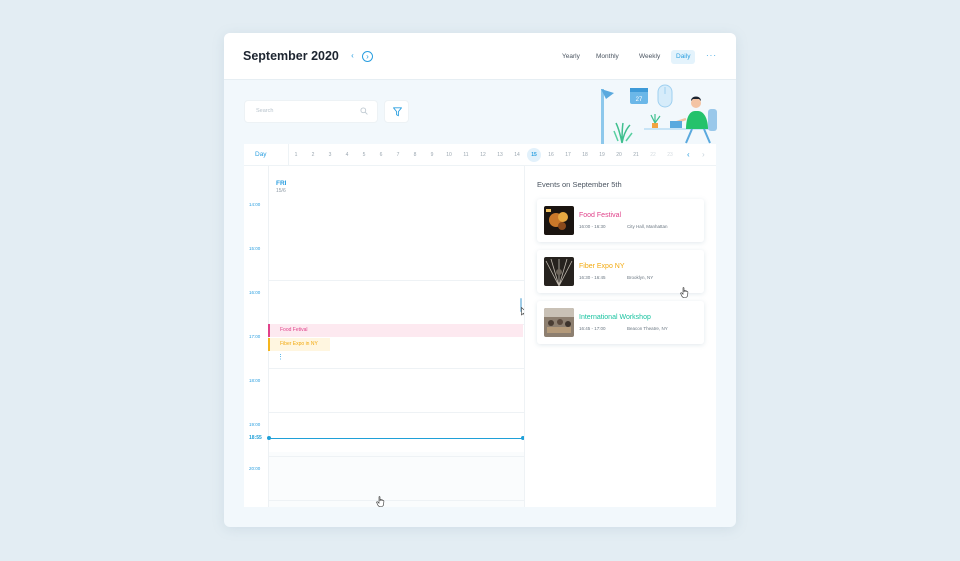  Describe the element at coordinates (649, 57) in the screenshot. I see `tab-weekly: Weekly` at that location.